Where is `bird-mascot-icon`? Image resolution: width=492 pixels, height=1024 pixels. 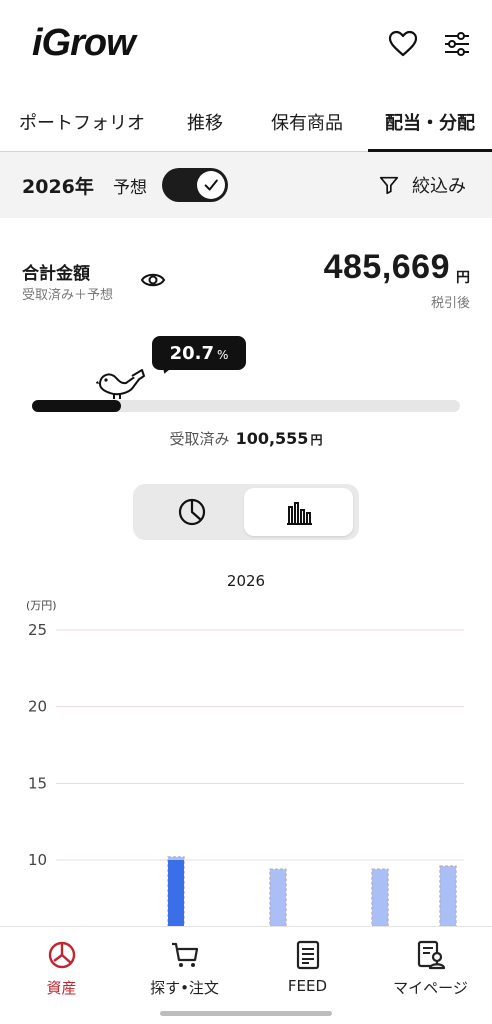 bird-mascot-icon is located at coordinates (120, 383).